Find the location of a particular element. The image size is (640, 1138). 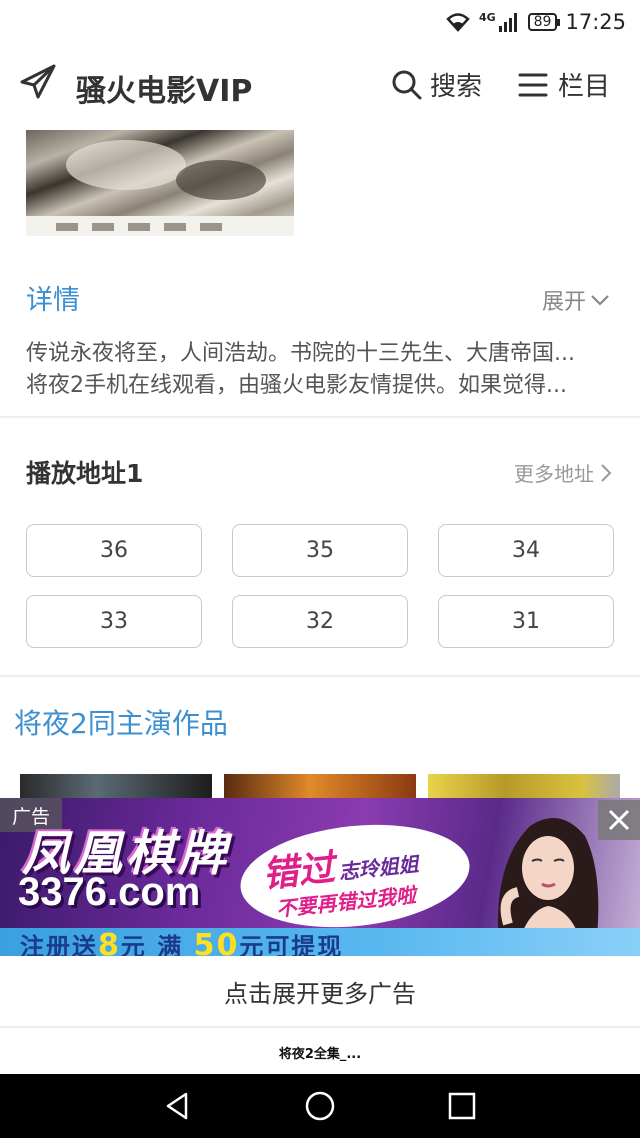

menu-button: 栏目 is located at coordinates (564, 84).